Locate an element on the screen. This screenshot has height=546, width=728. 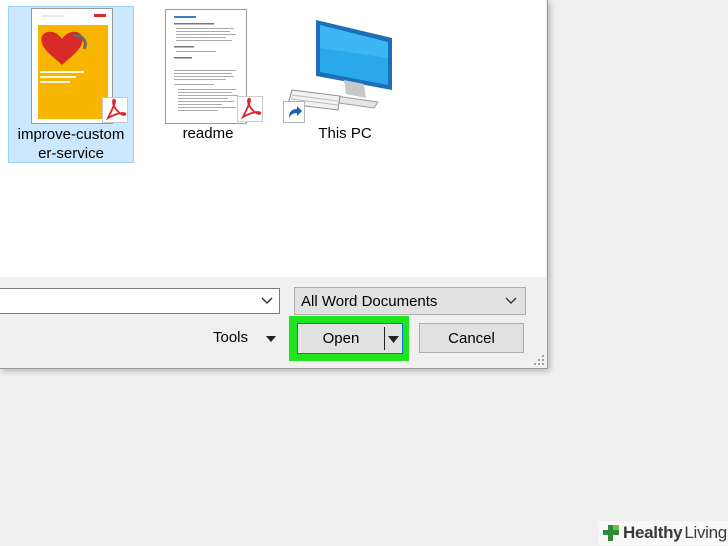
open-button: Open is located at coordinates (350, 338).